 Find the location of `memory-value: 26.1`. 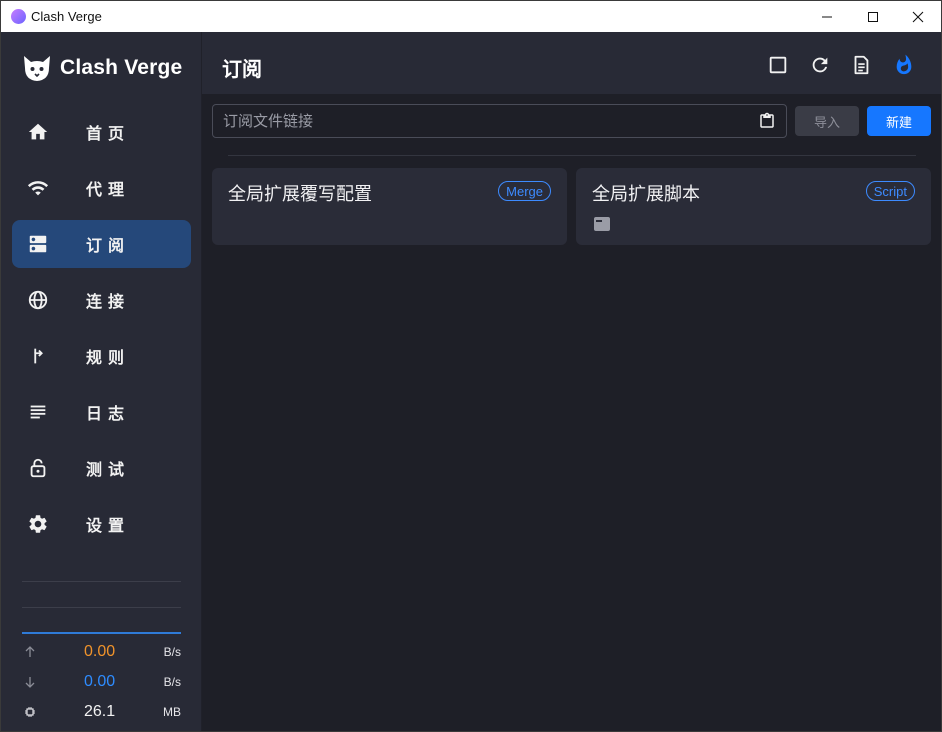

memory-value: 26.1 is located at coordinates (100, 711).